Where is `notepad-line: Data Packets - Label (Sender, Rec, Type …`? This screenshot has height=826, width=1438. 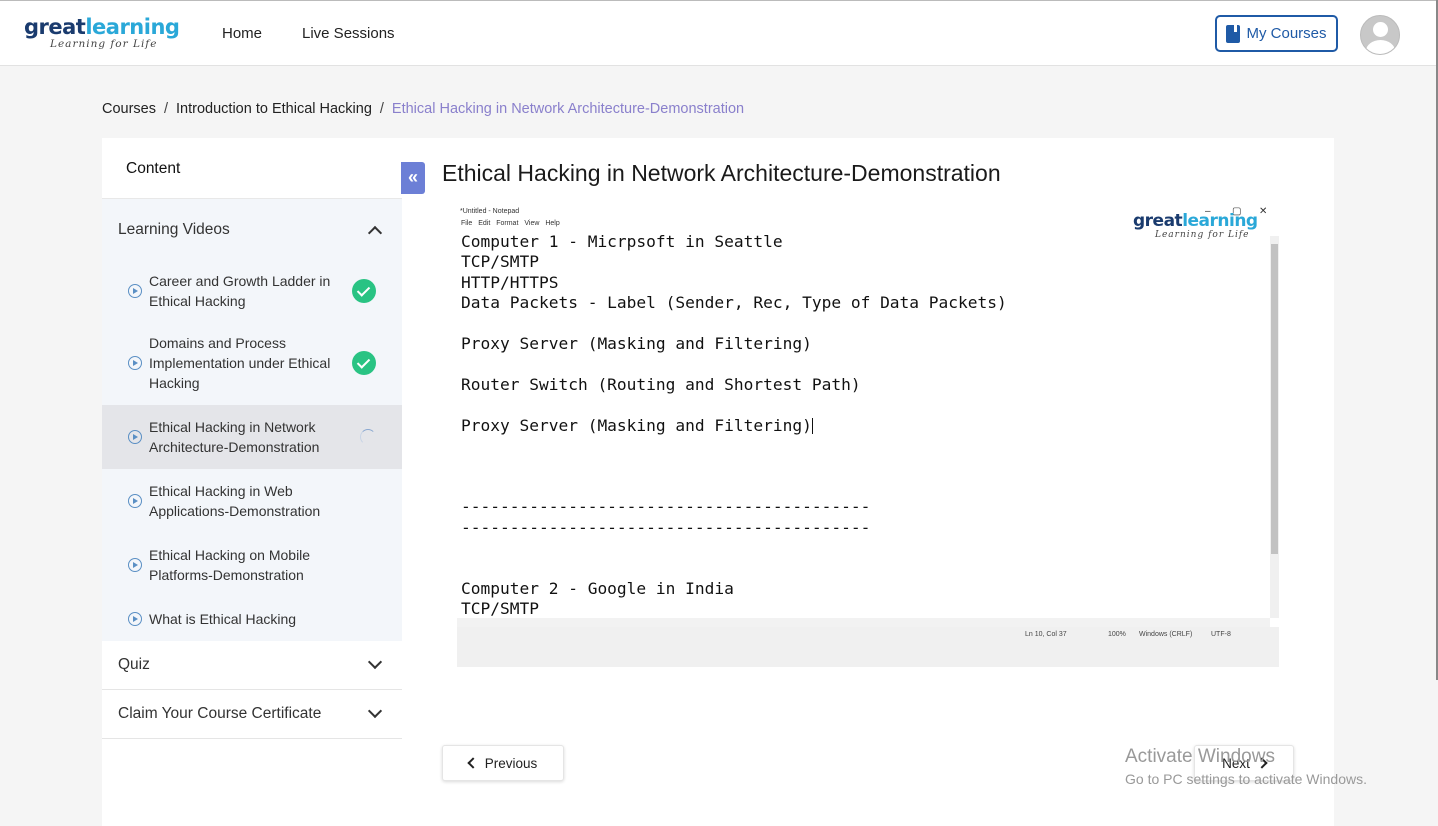 notepad-line: Data Packets - Label (Sender, Rec, Type … is located at coordinates (734, 303).